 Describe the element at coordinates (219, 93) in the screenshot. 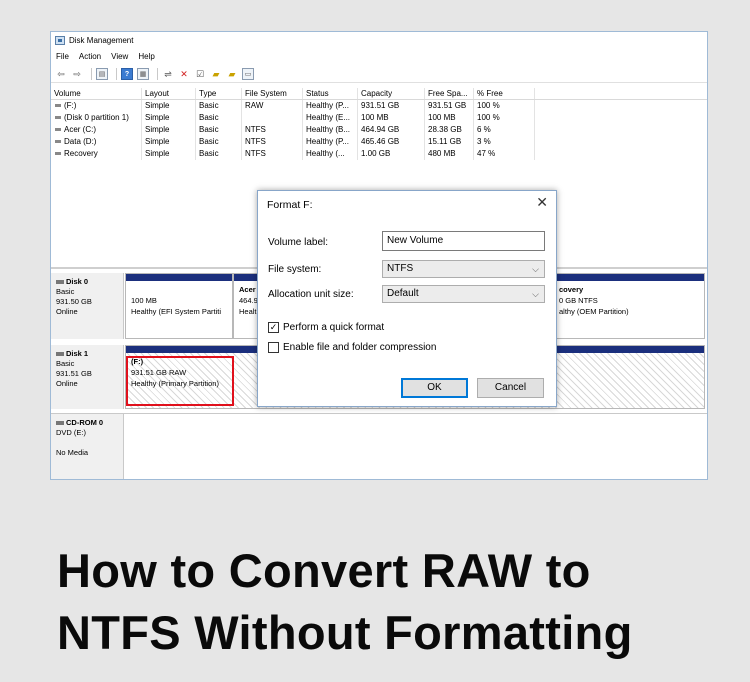

I see `col-type: Type` at that location.